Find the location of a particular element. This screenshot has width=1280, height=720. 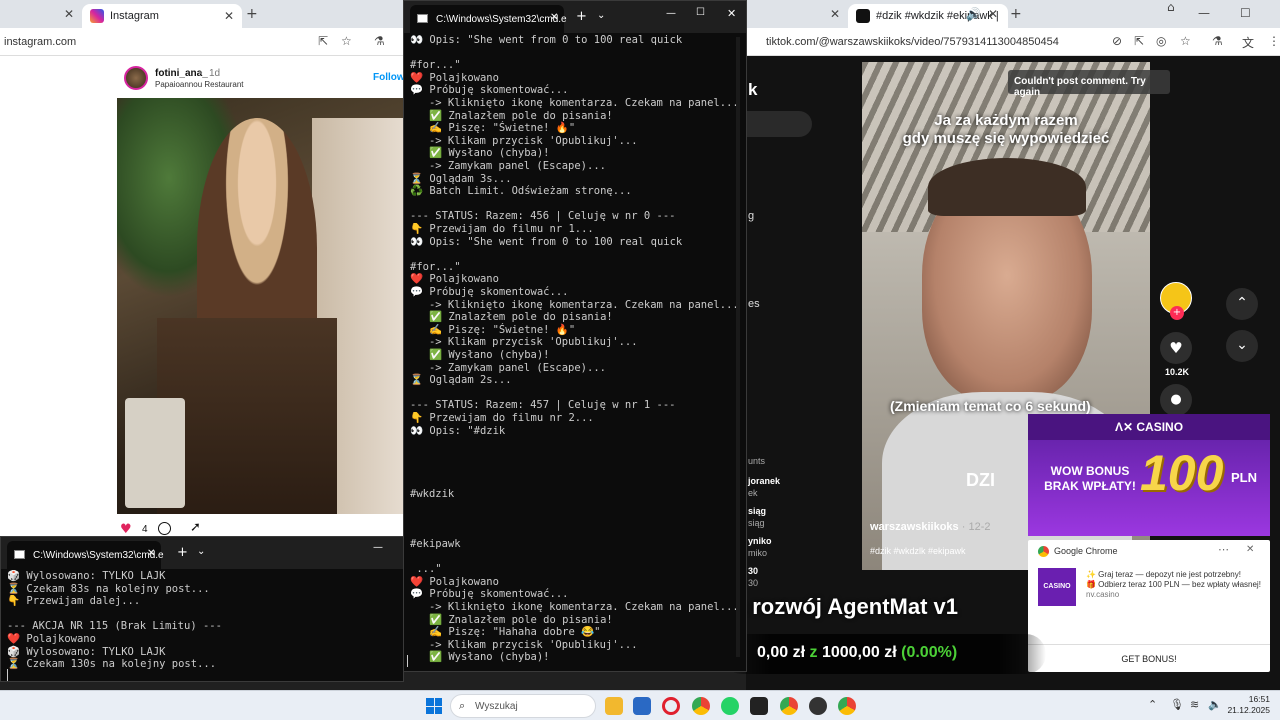

side-text-fragment: 30 is located at coordinates (753, 583).